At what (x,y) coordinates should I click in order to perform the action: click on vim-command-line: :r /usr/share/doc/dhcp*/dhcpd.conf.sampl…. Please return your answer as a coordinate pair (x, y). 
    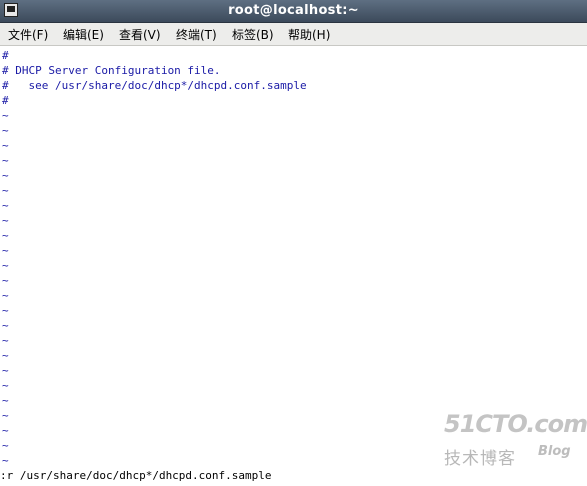
    Looking at the image, I should click on (136, 475).